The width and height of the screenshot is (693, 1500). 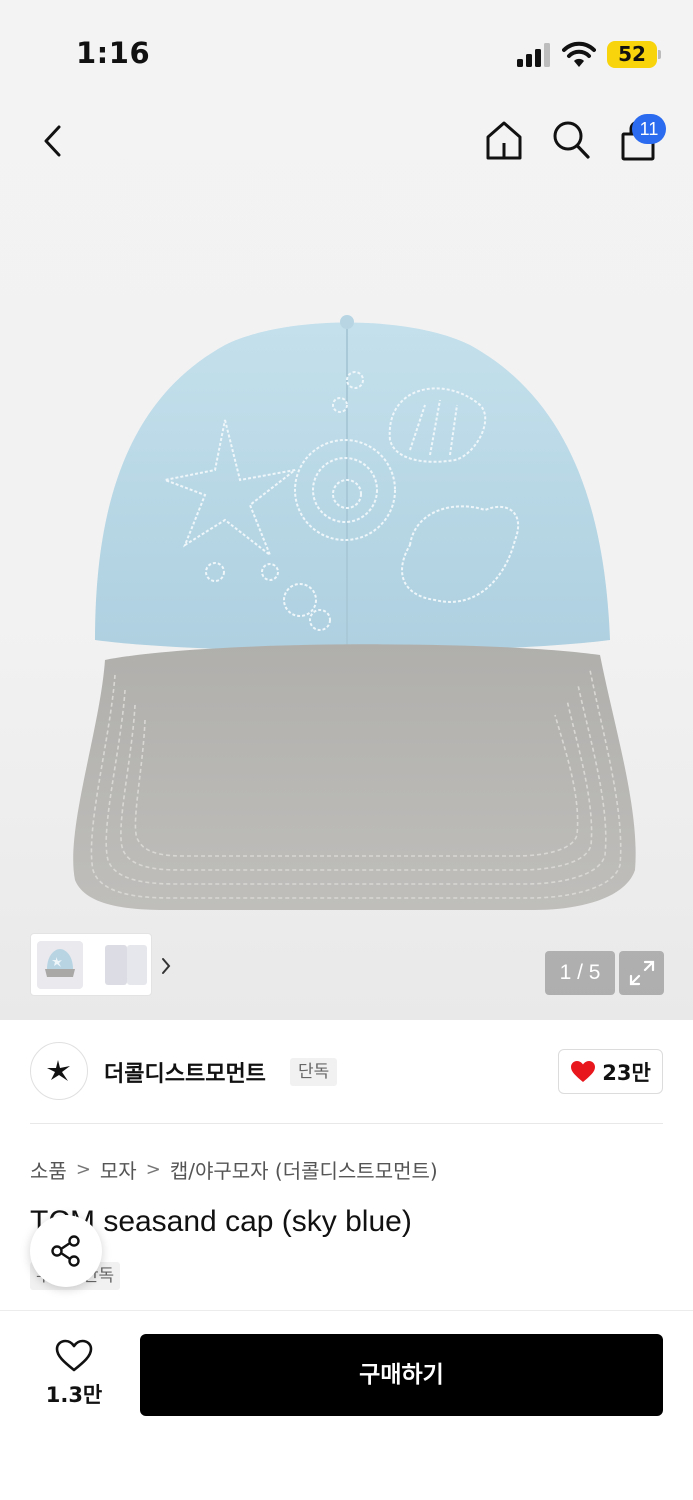 What do you see at coordinates (166, 966) in the screenshot?
I see `chevron-right-icon` at bounding box center [166, 966].